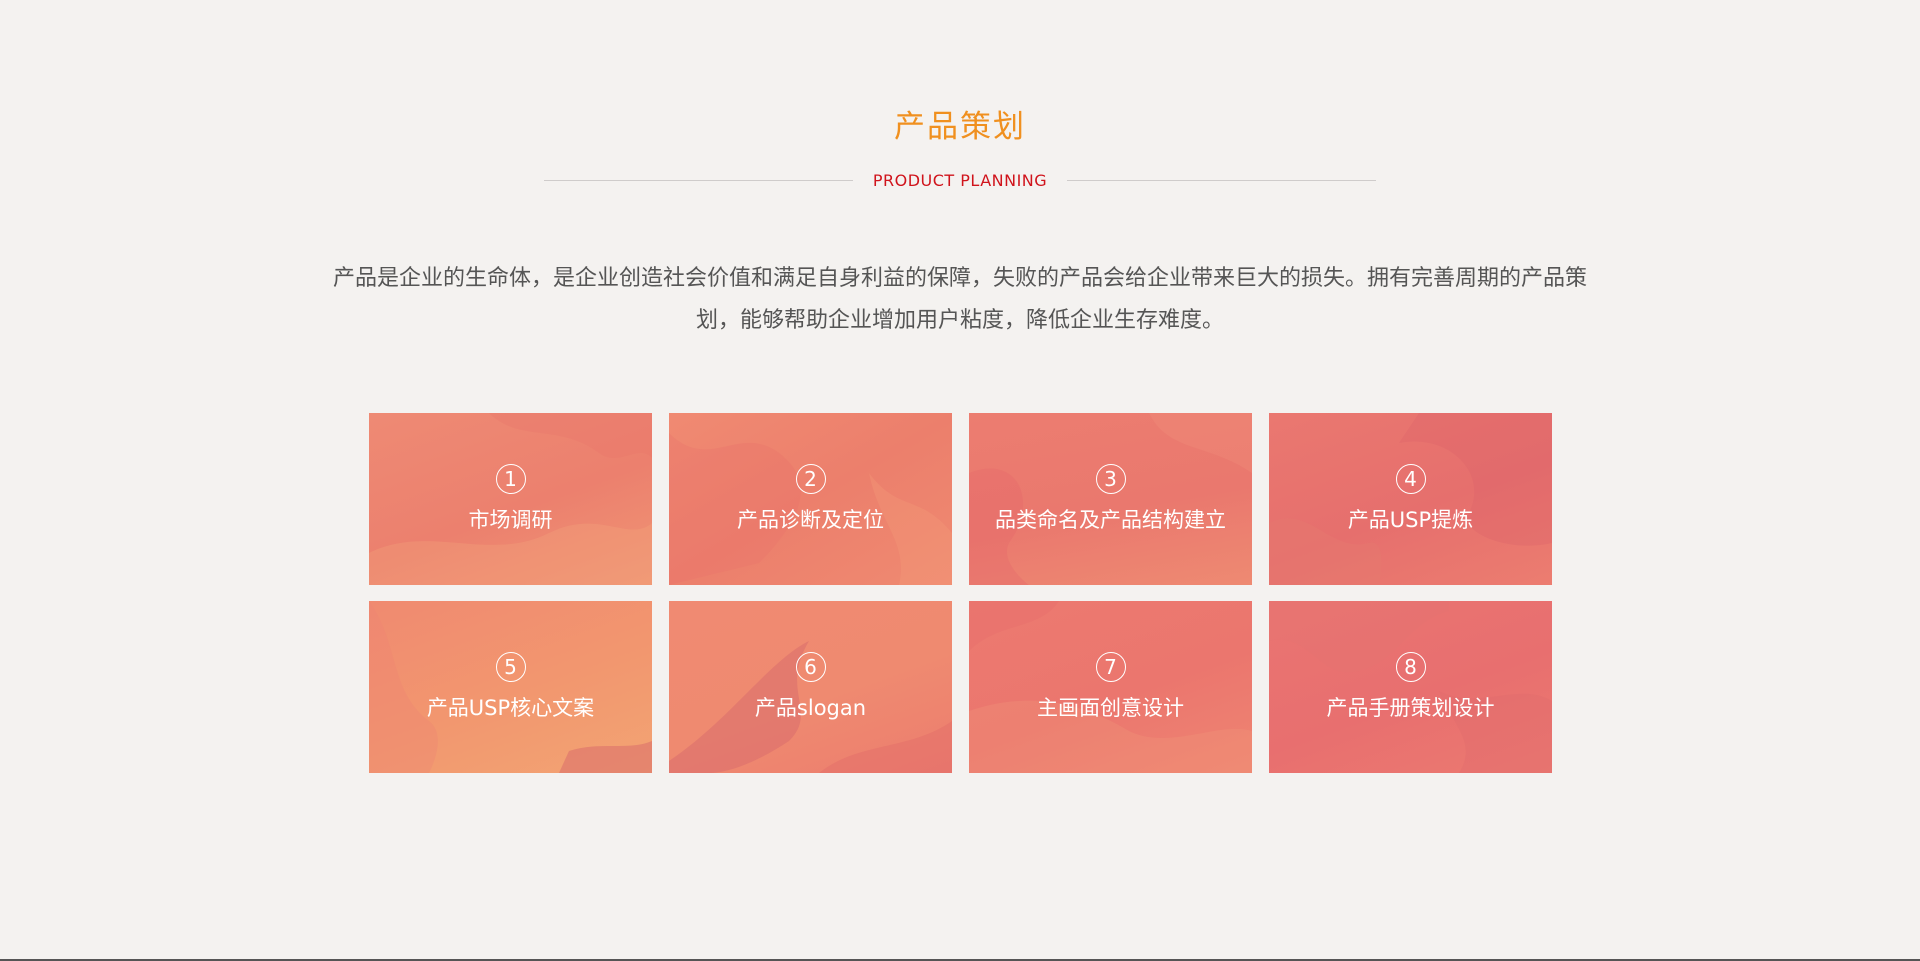 This screenshot has width=1920, height=961. What do you see at coordinates (1410, 708) in the screenshot?
I see `card-label: 产品手册策划设计` at bounding box center [1410, 708].